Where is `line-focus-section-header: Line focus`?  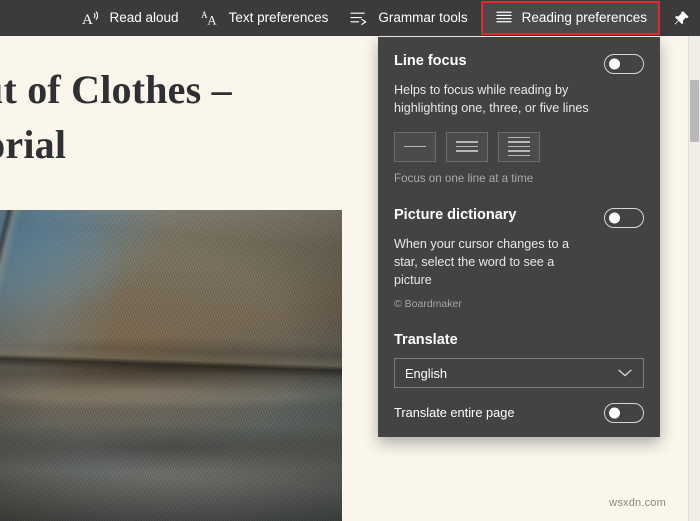
line-focus-section-header: Line focus is located at coordinates (519, 63).